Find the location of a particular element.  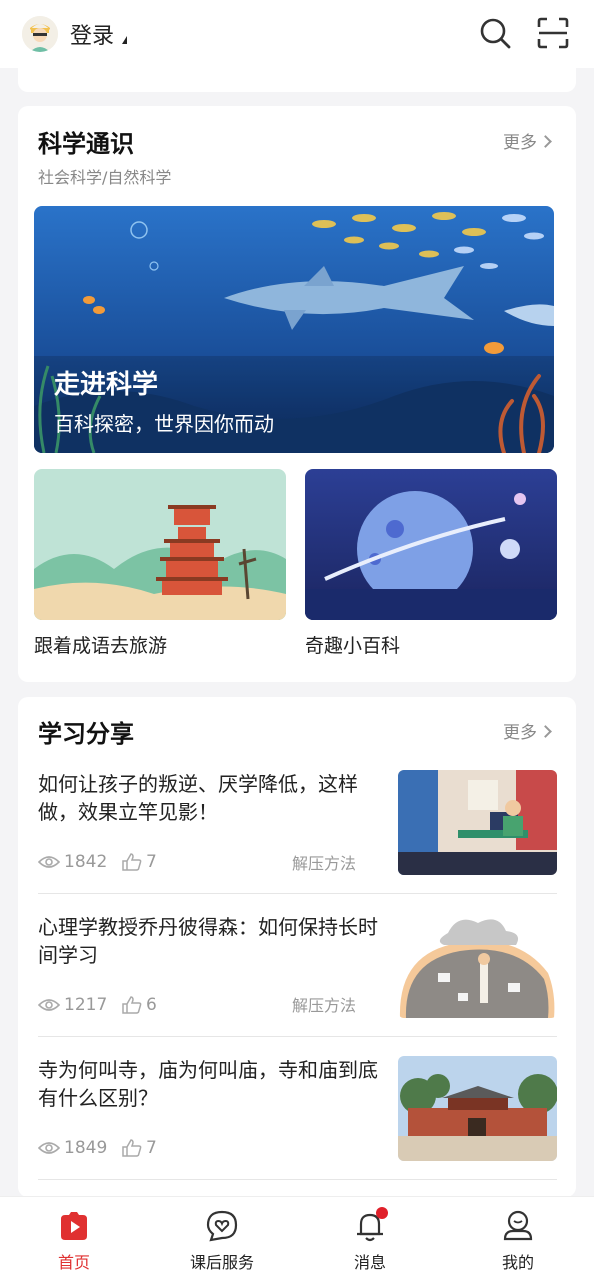

like-count-value: 6 is located at coordinates (151, 1005).